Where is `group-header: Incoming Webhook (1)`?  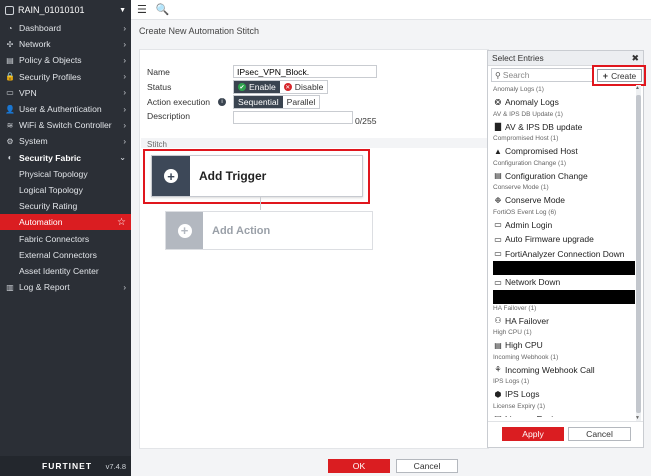
group-header: Incoming Webhook (1) is located at coordinates (526, 357).